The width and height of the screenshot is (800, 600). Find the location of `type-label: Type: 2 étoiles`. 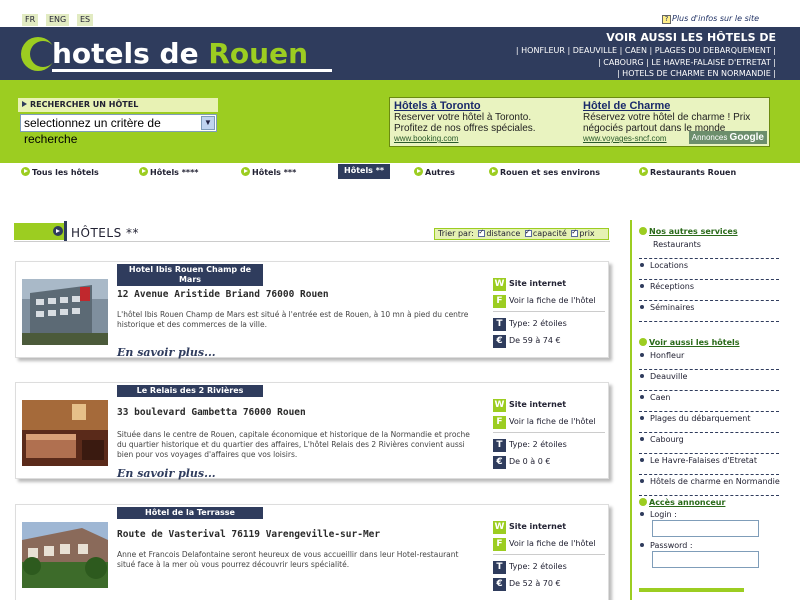

type-label: Type: 2 étoiles is located at coordinates (538, 566).